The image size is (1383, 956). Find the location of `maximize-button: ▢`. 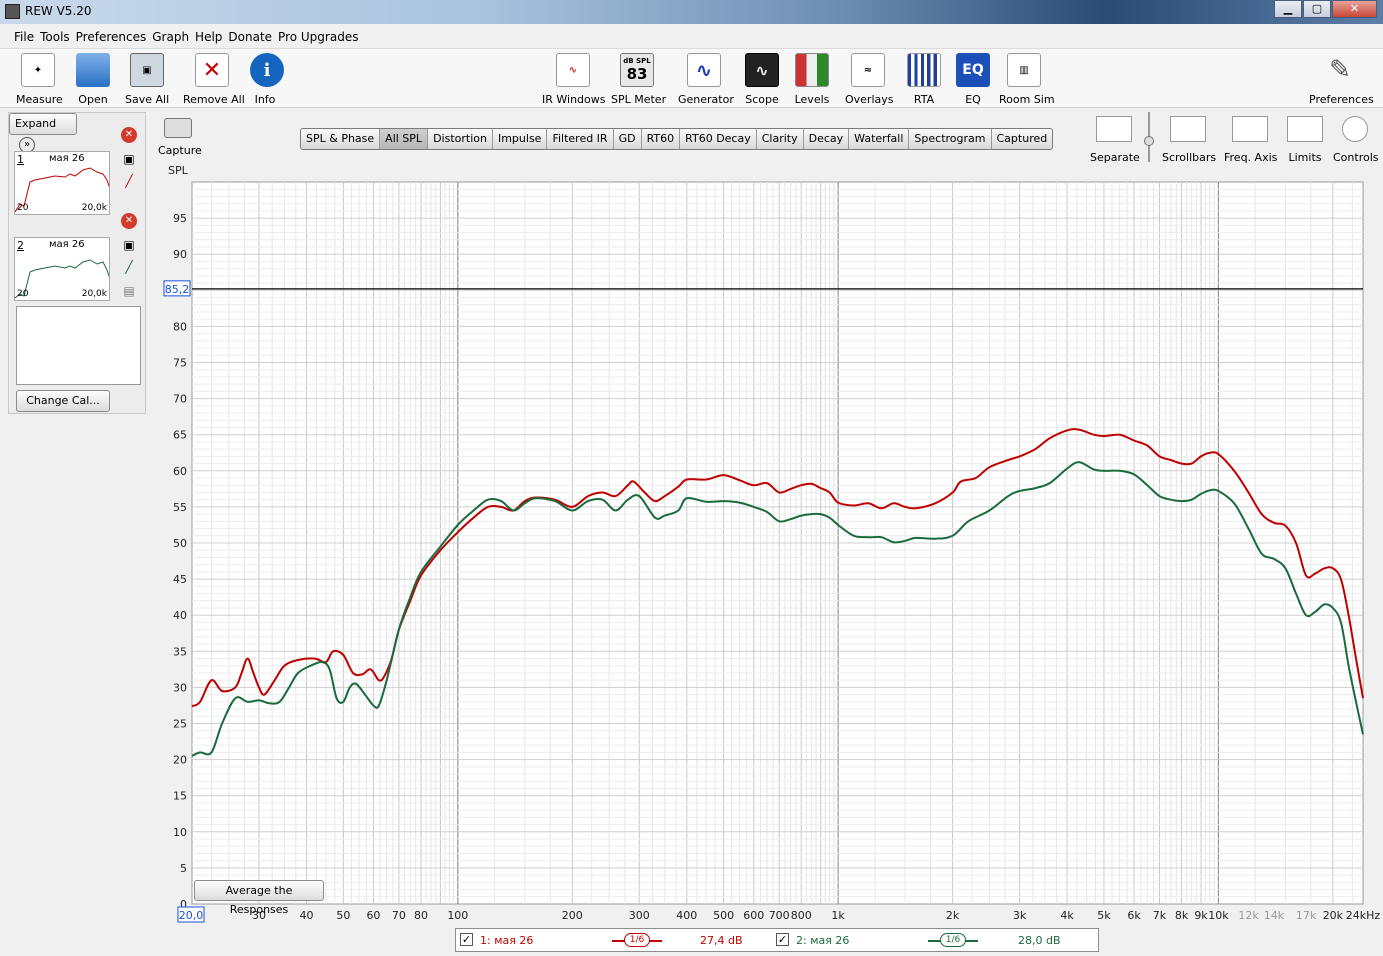

maximize-button: ▢ is located at coordinates (1317, 9).